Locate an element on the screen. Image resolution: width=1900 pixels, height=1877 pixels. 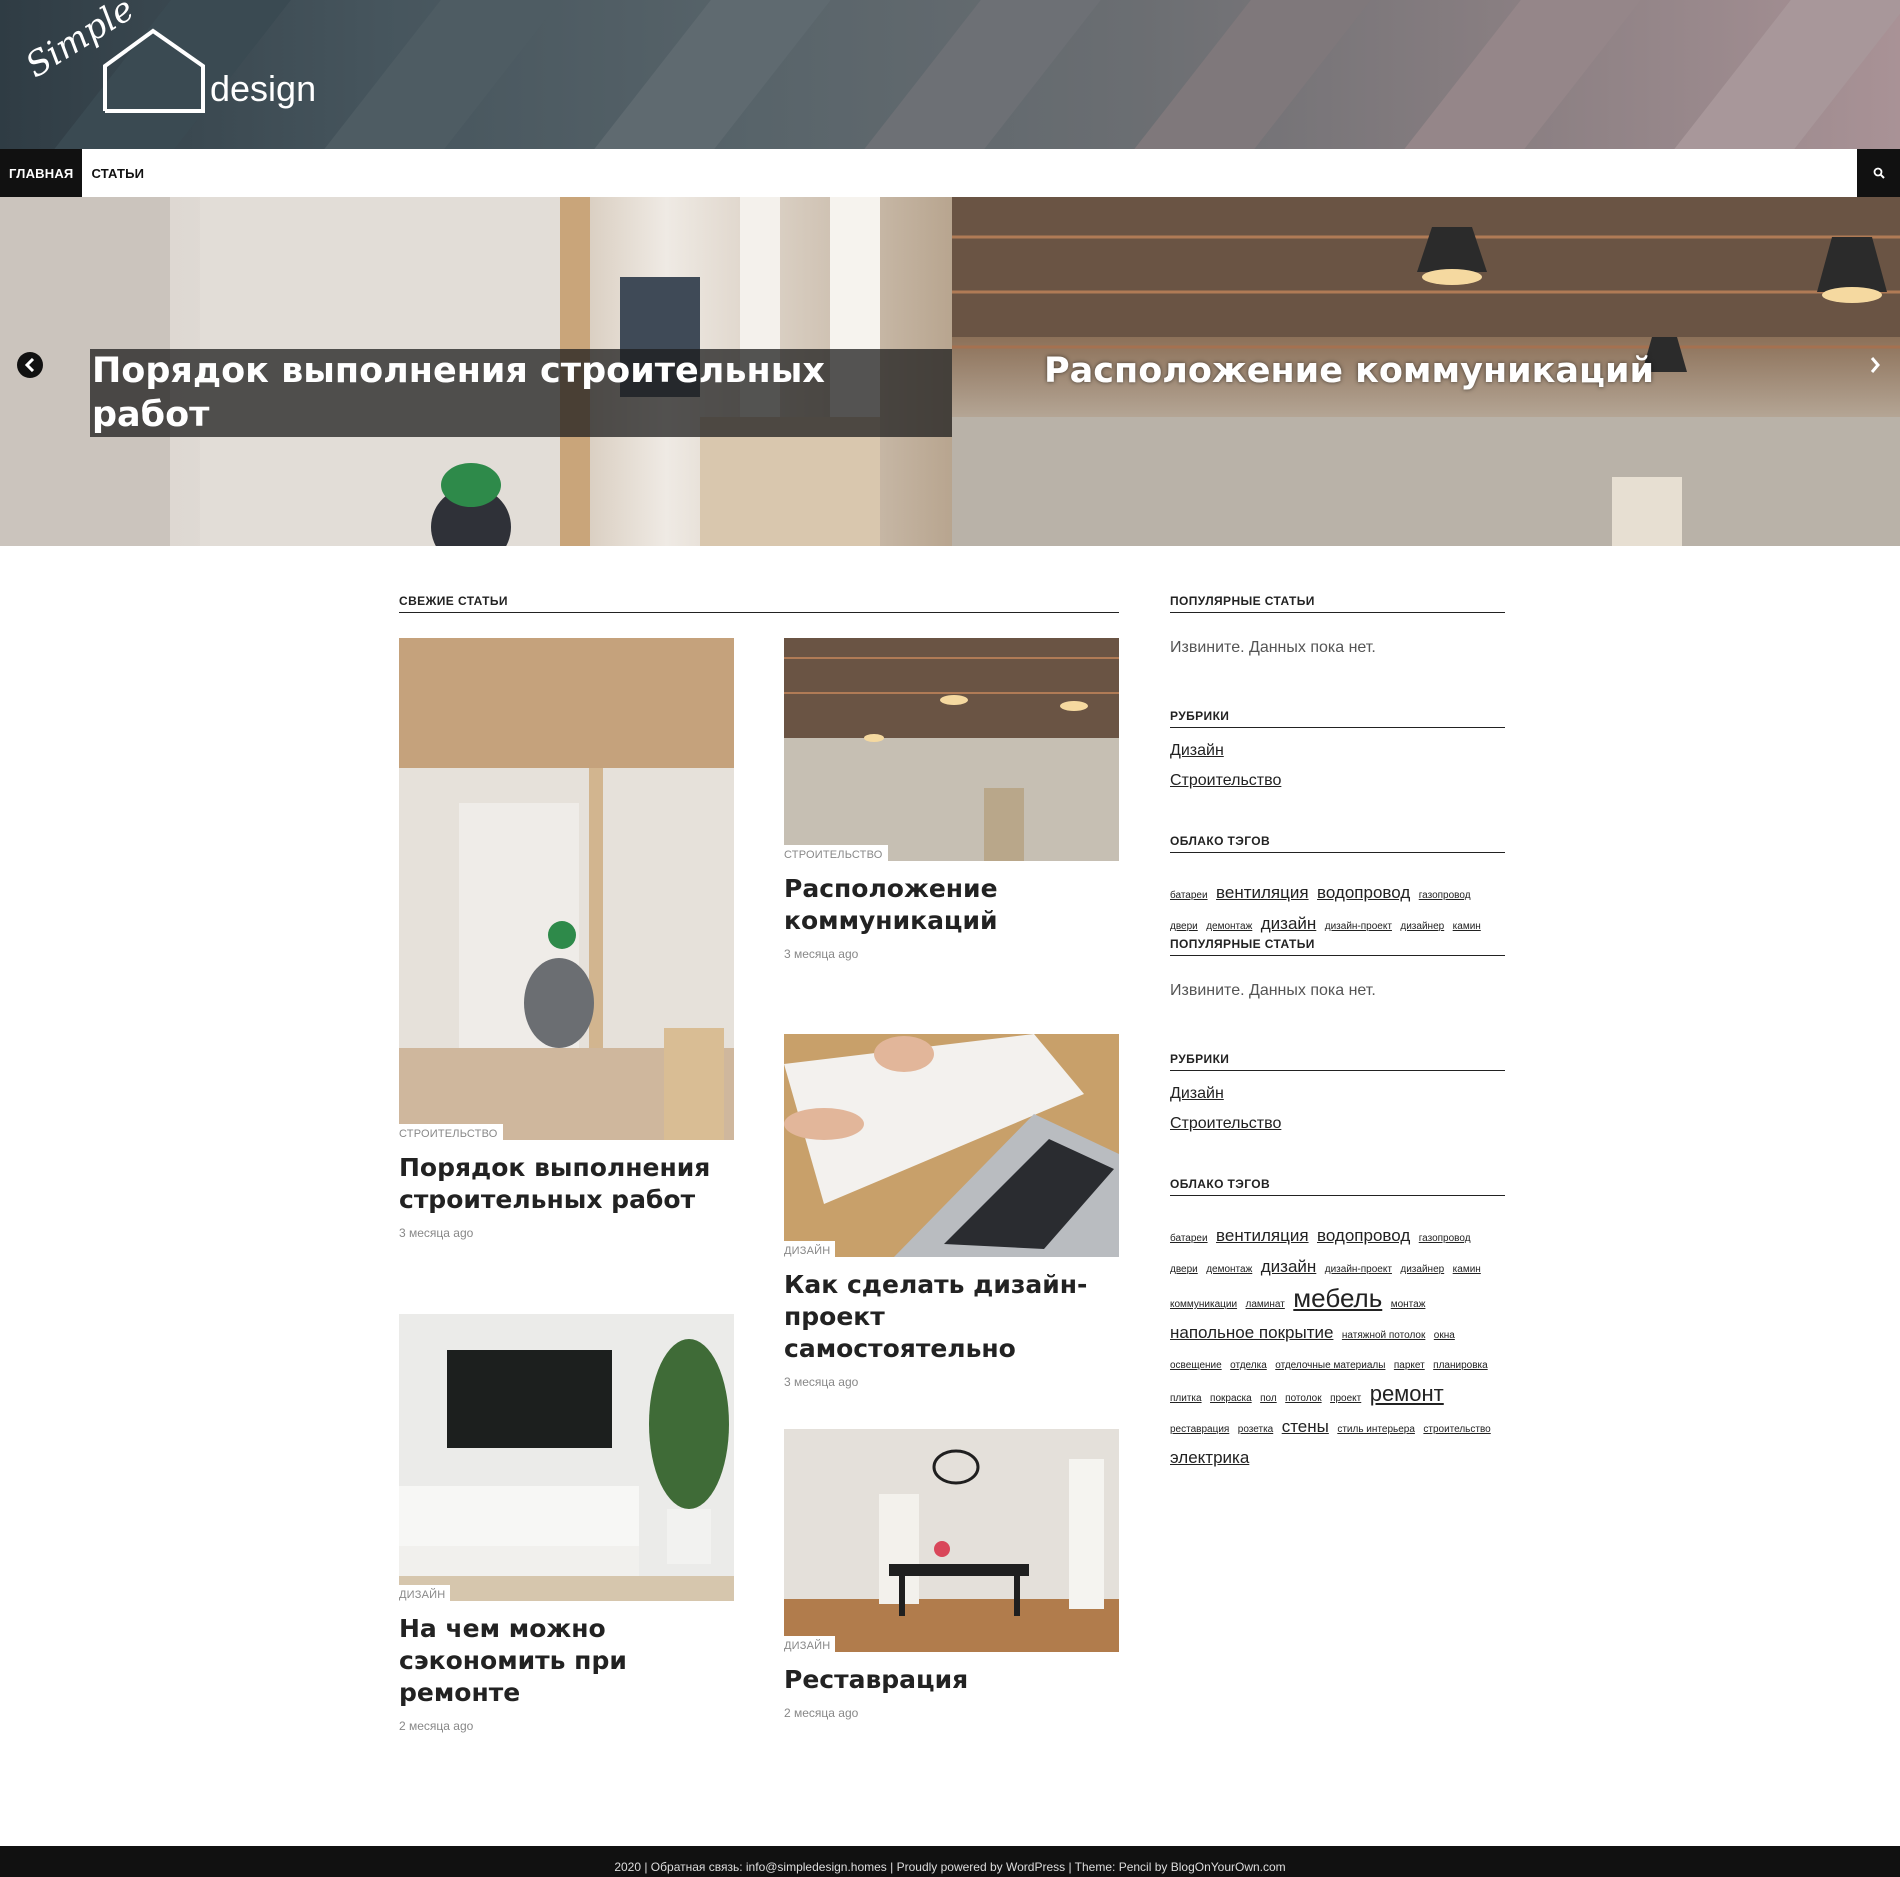
tag-link: плитка is located at coordinates (1186, 1398).